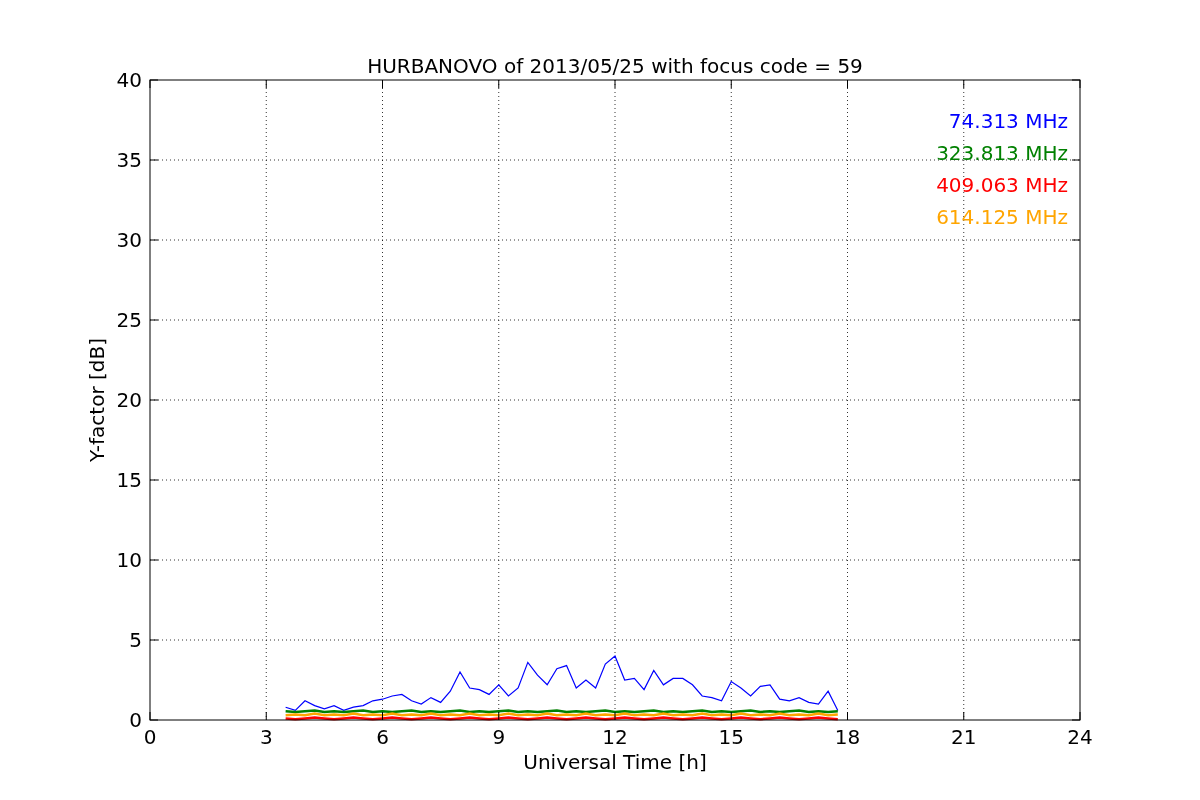 This screenshot has width=1200, height=800. Describe the element at coordinates (731, 737) in the screenshot. I see `x-tick-label: 15` at that location.